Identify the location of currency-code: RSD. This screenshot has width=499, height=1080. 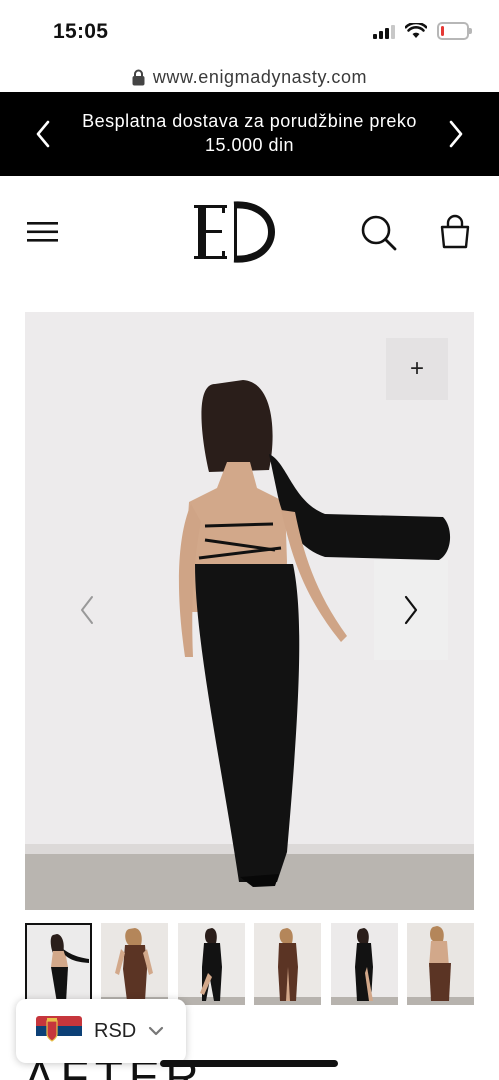
(115, 1030).